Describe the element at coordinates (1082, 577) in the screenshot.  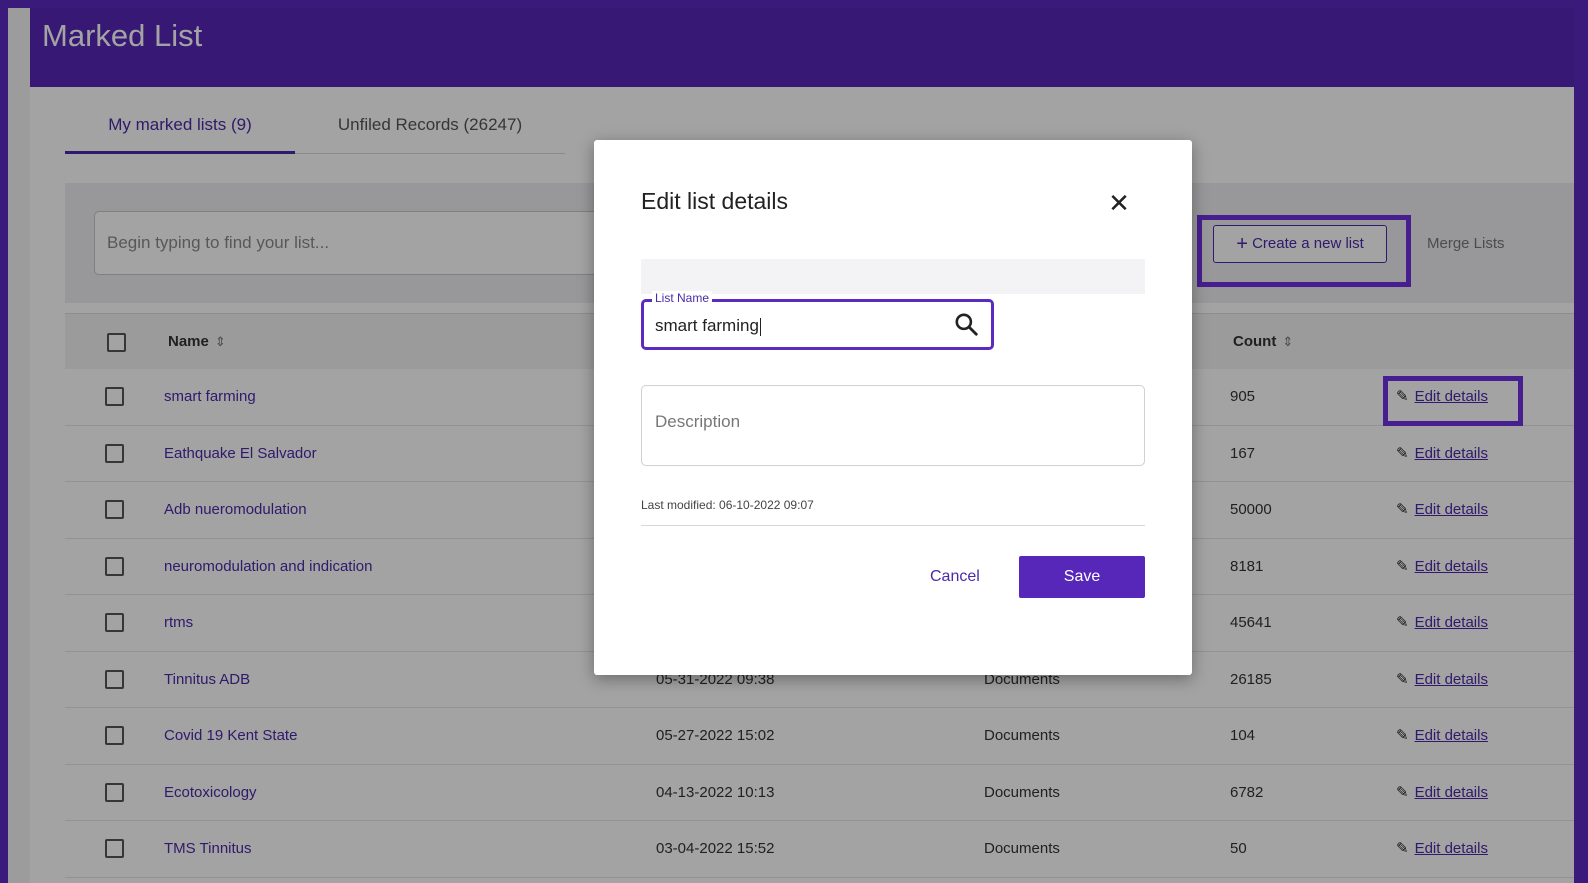
I see `save-button: Save` at that location.